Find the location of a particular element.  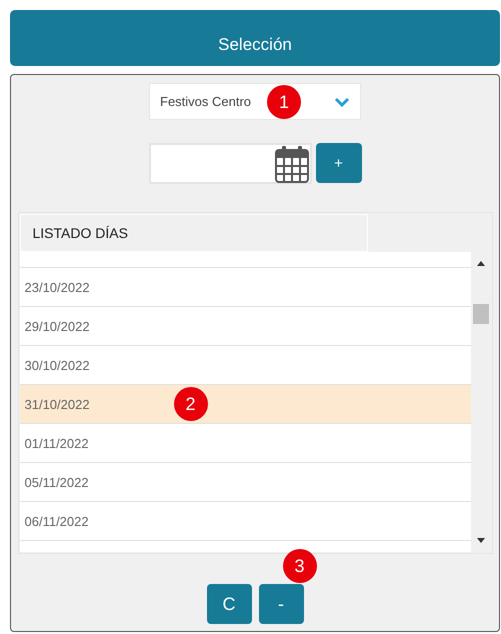

table-cell: 31/10/2022 is located at coordinates (57, 404).